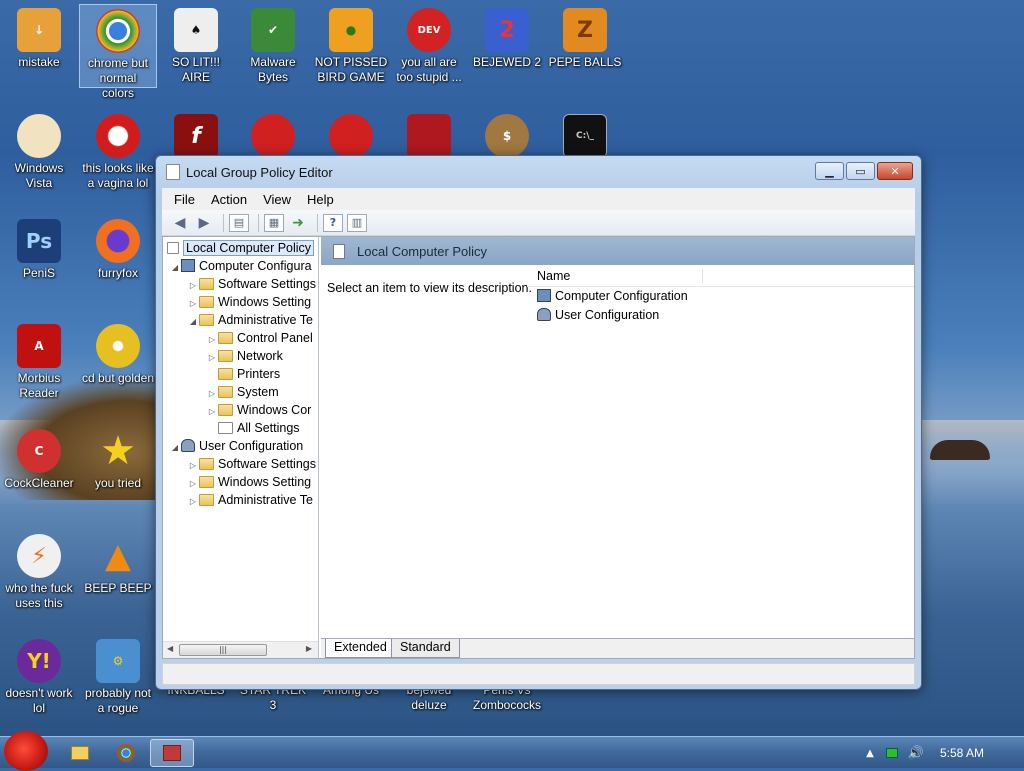 The image size is (1024, 771). I want to click on tree-item-windows-components: ▷ Windows Cor, so click(240, 410).